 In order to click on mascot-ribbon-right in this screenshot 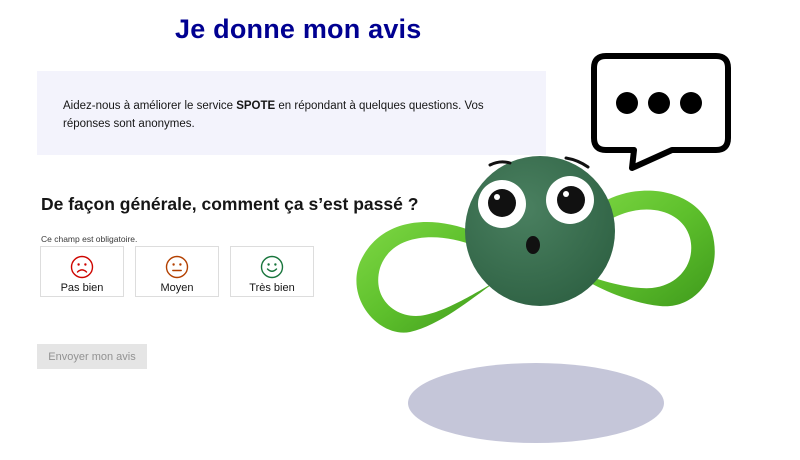, I will do `click(640, 248)`.